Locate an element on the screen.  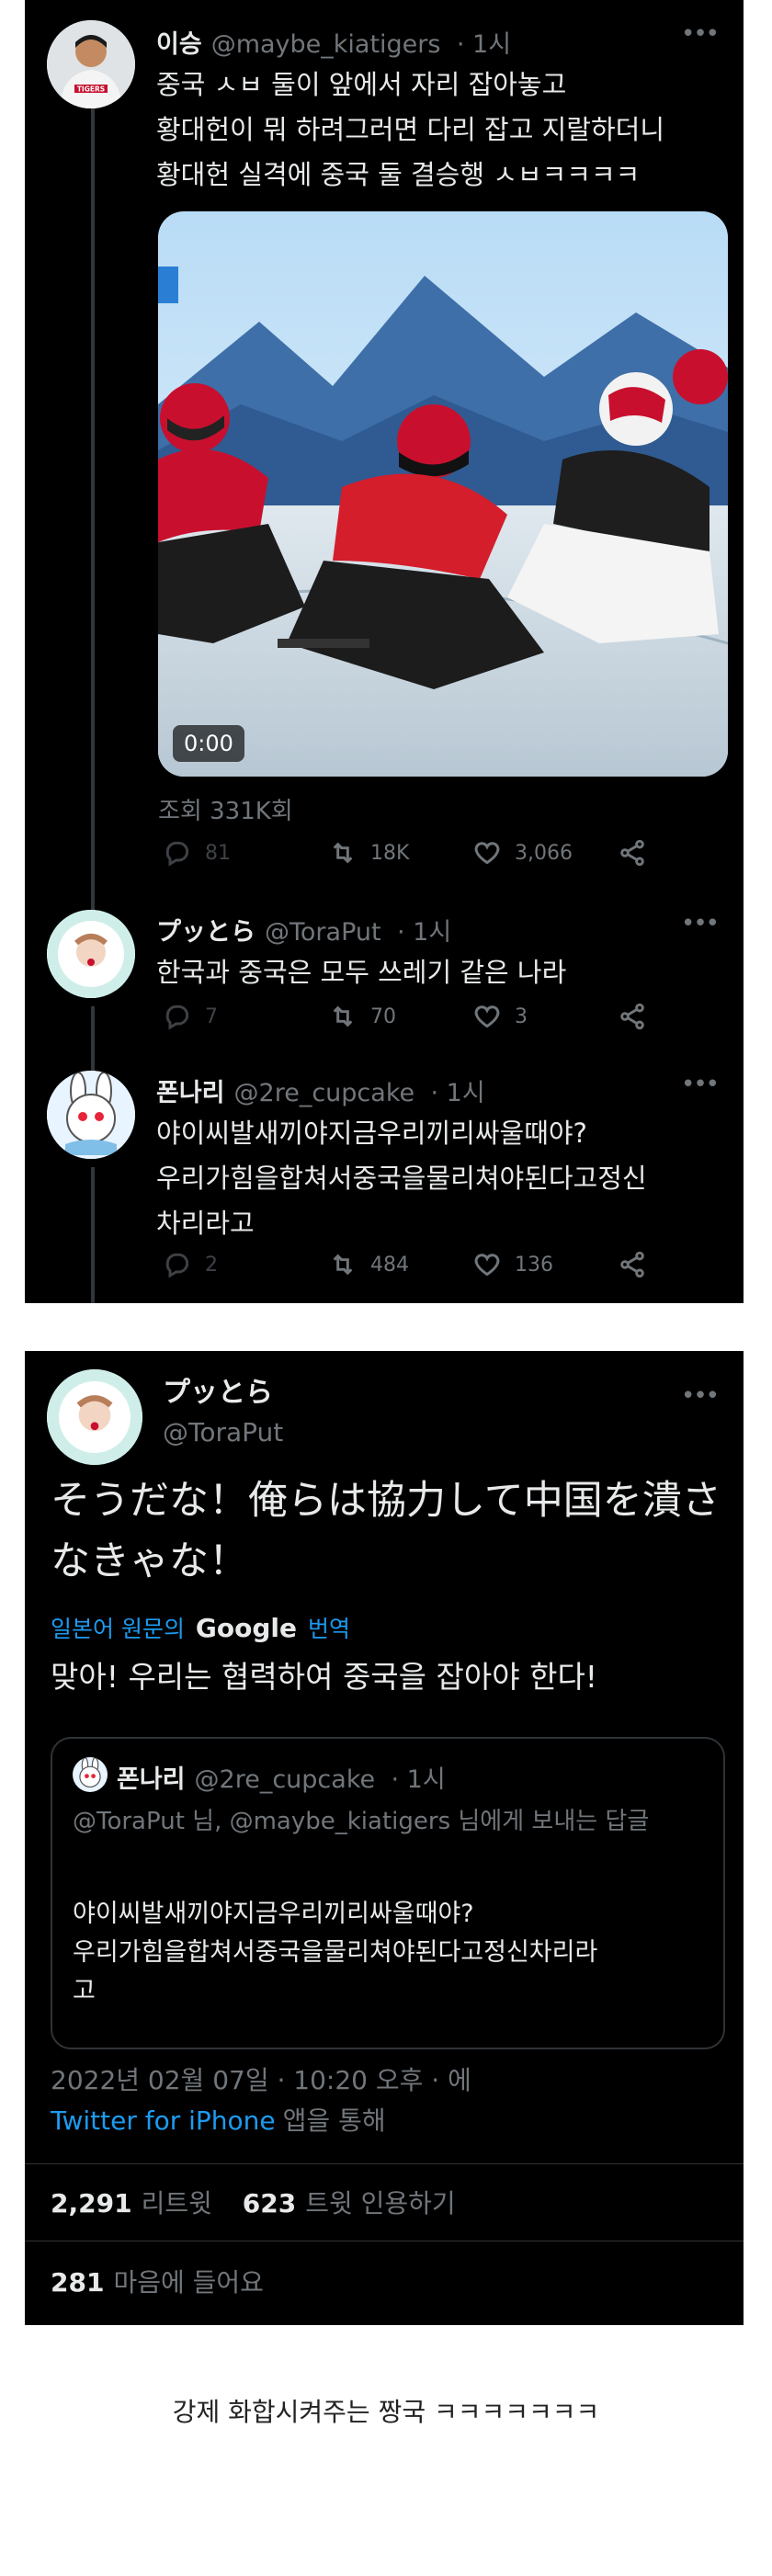
reply-count: 2 is located at coordinates (211, 1265).